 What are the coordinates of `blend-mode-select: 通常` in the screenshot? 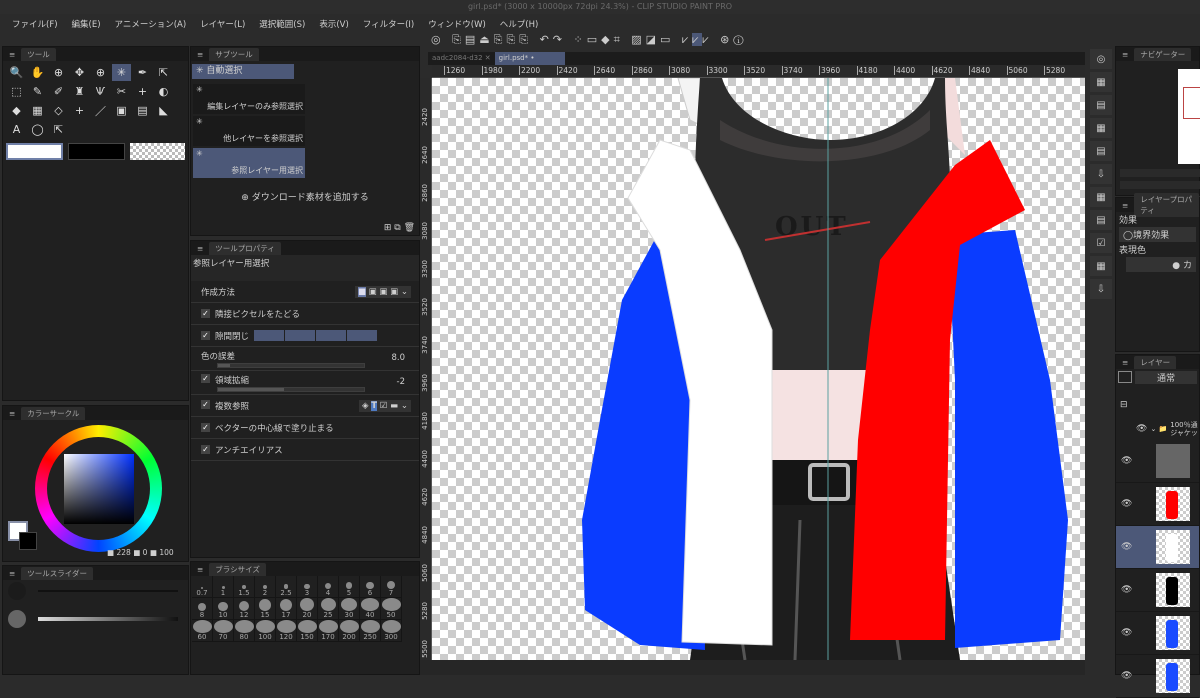 It's located at (1166, 377).